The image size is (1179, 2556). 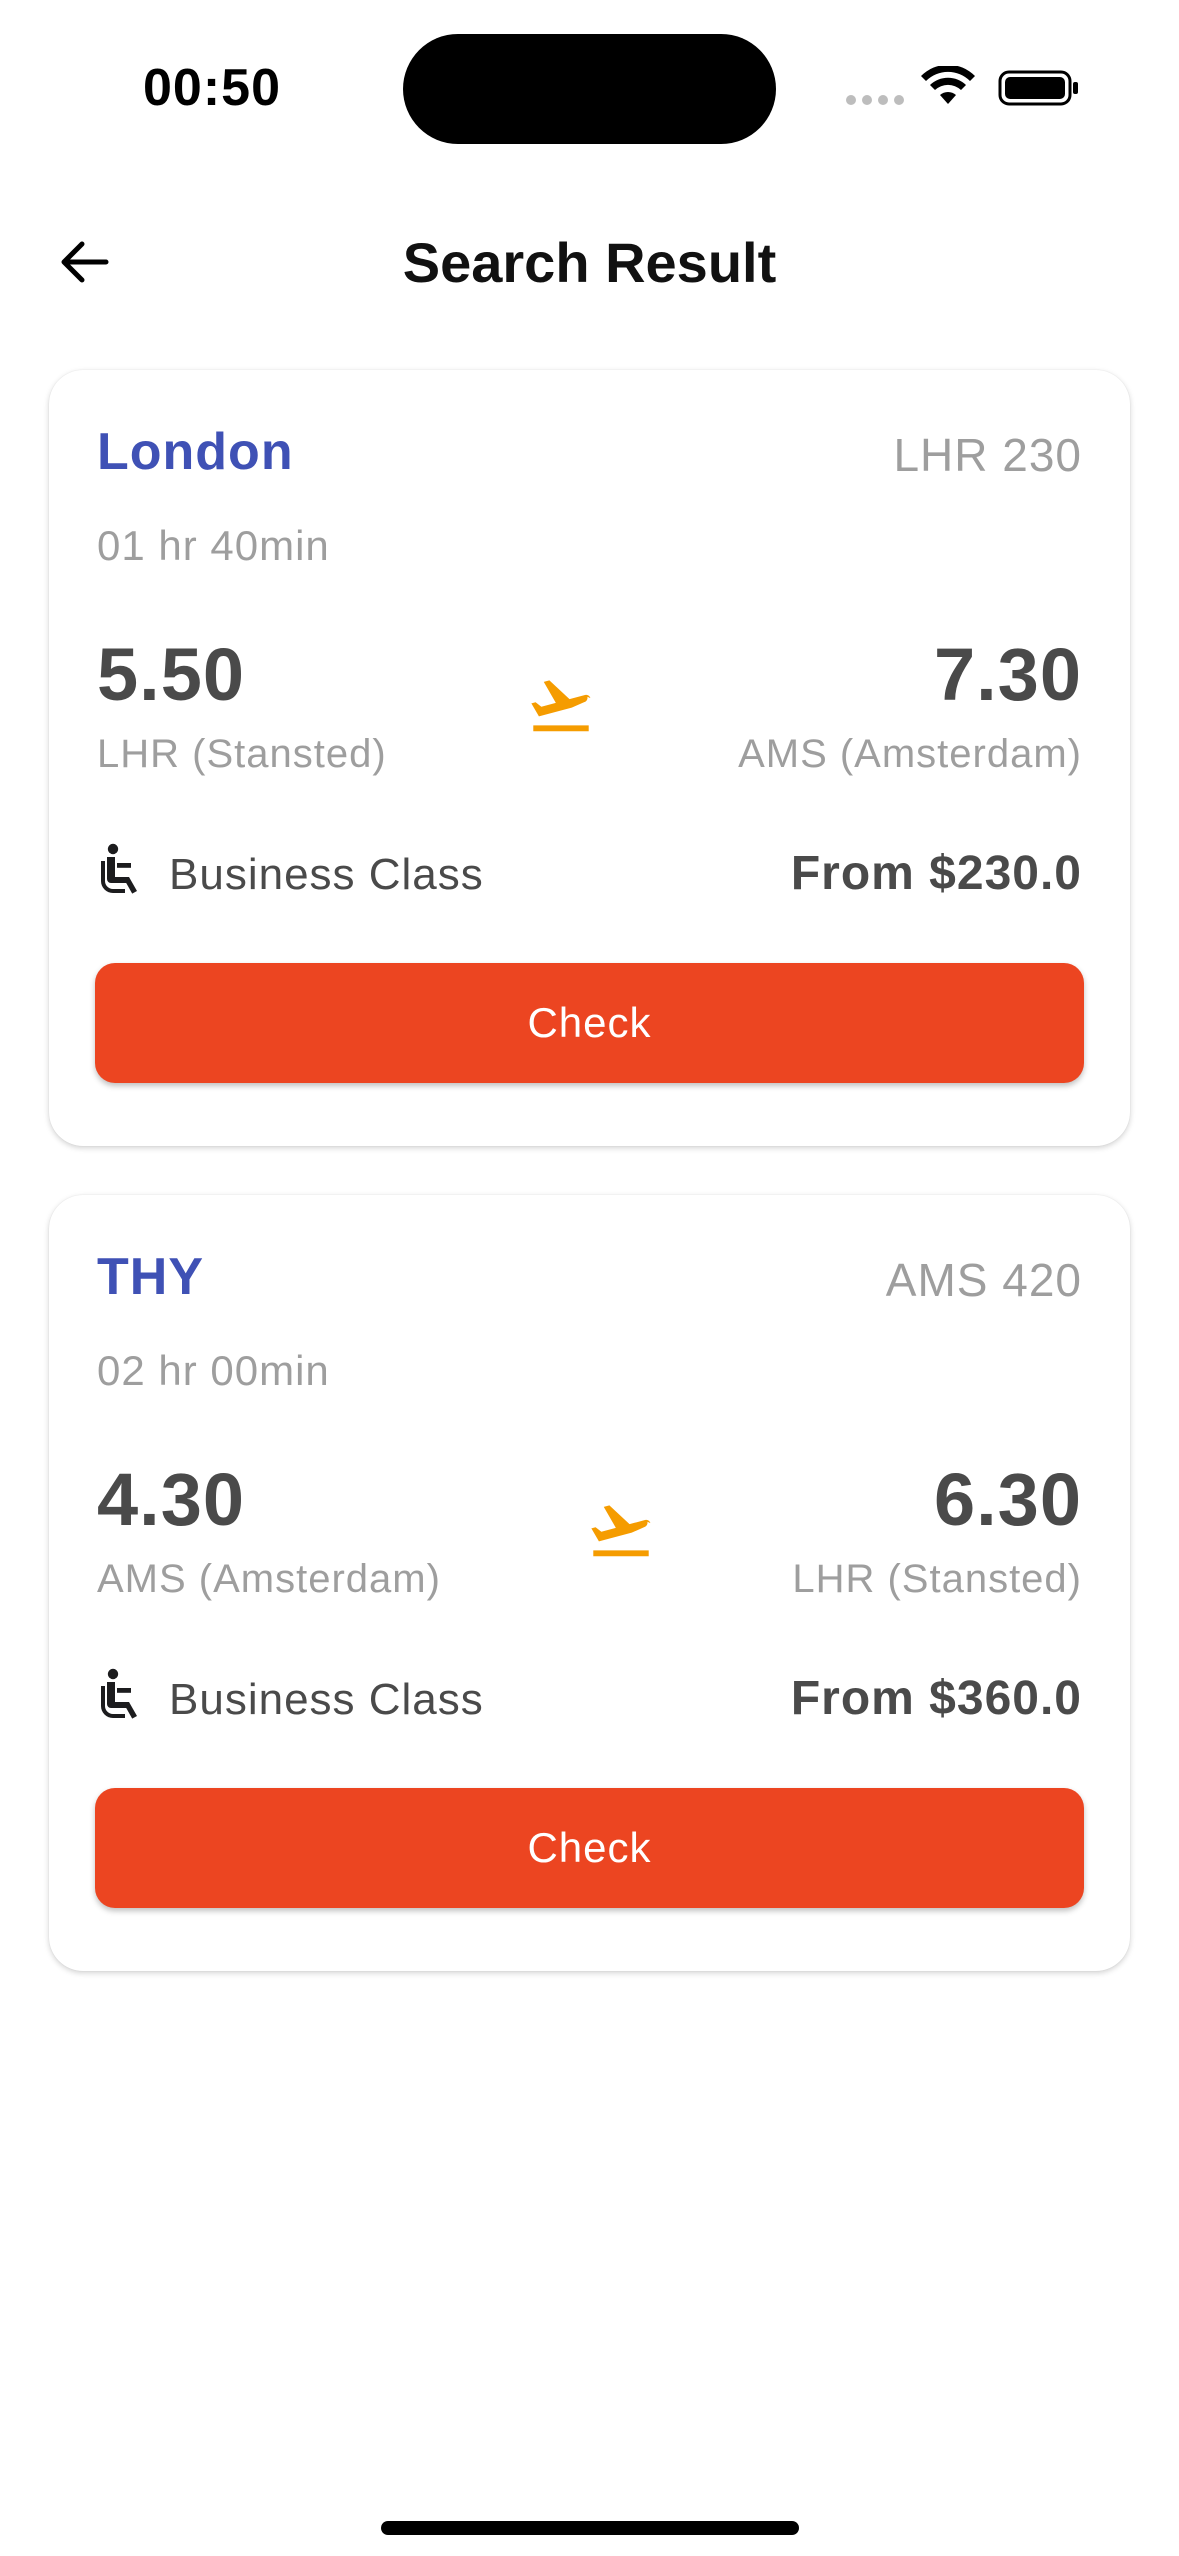 What do you see at coordinates (213, 545) in the screenshot?
I see `flight-duration: 01 hr 40min` at bounding box center [213, 545].